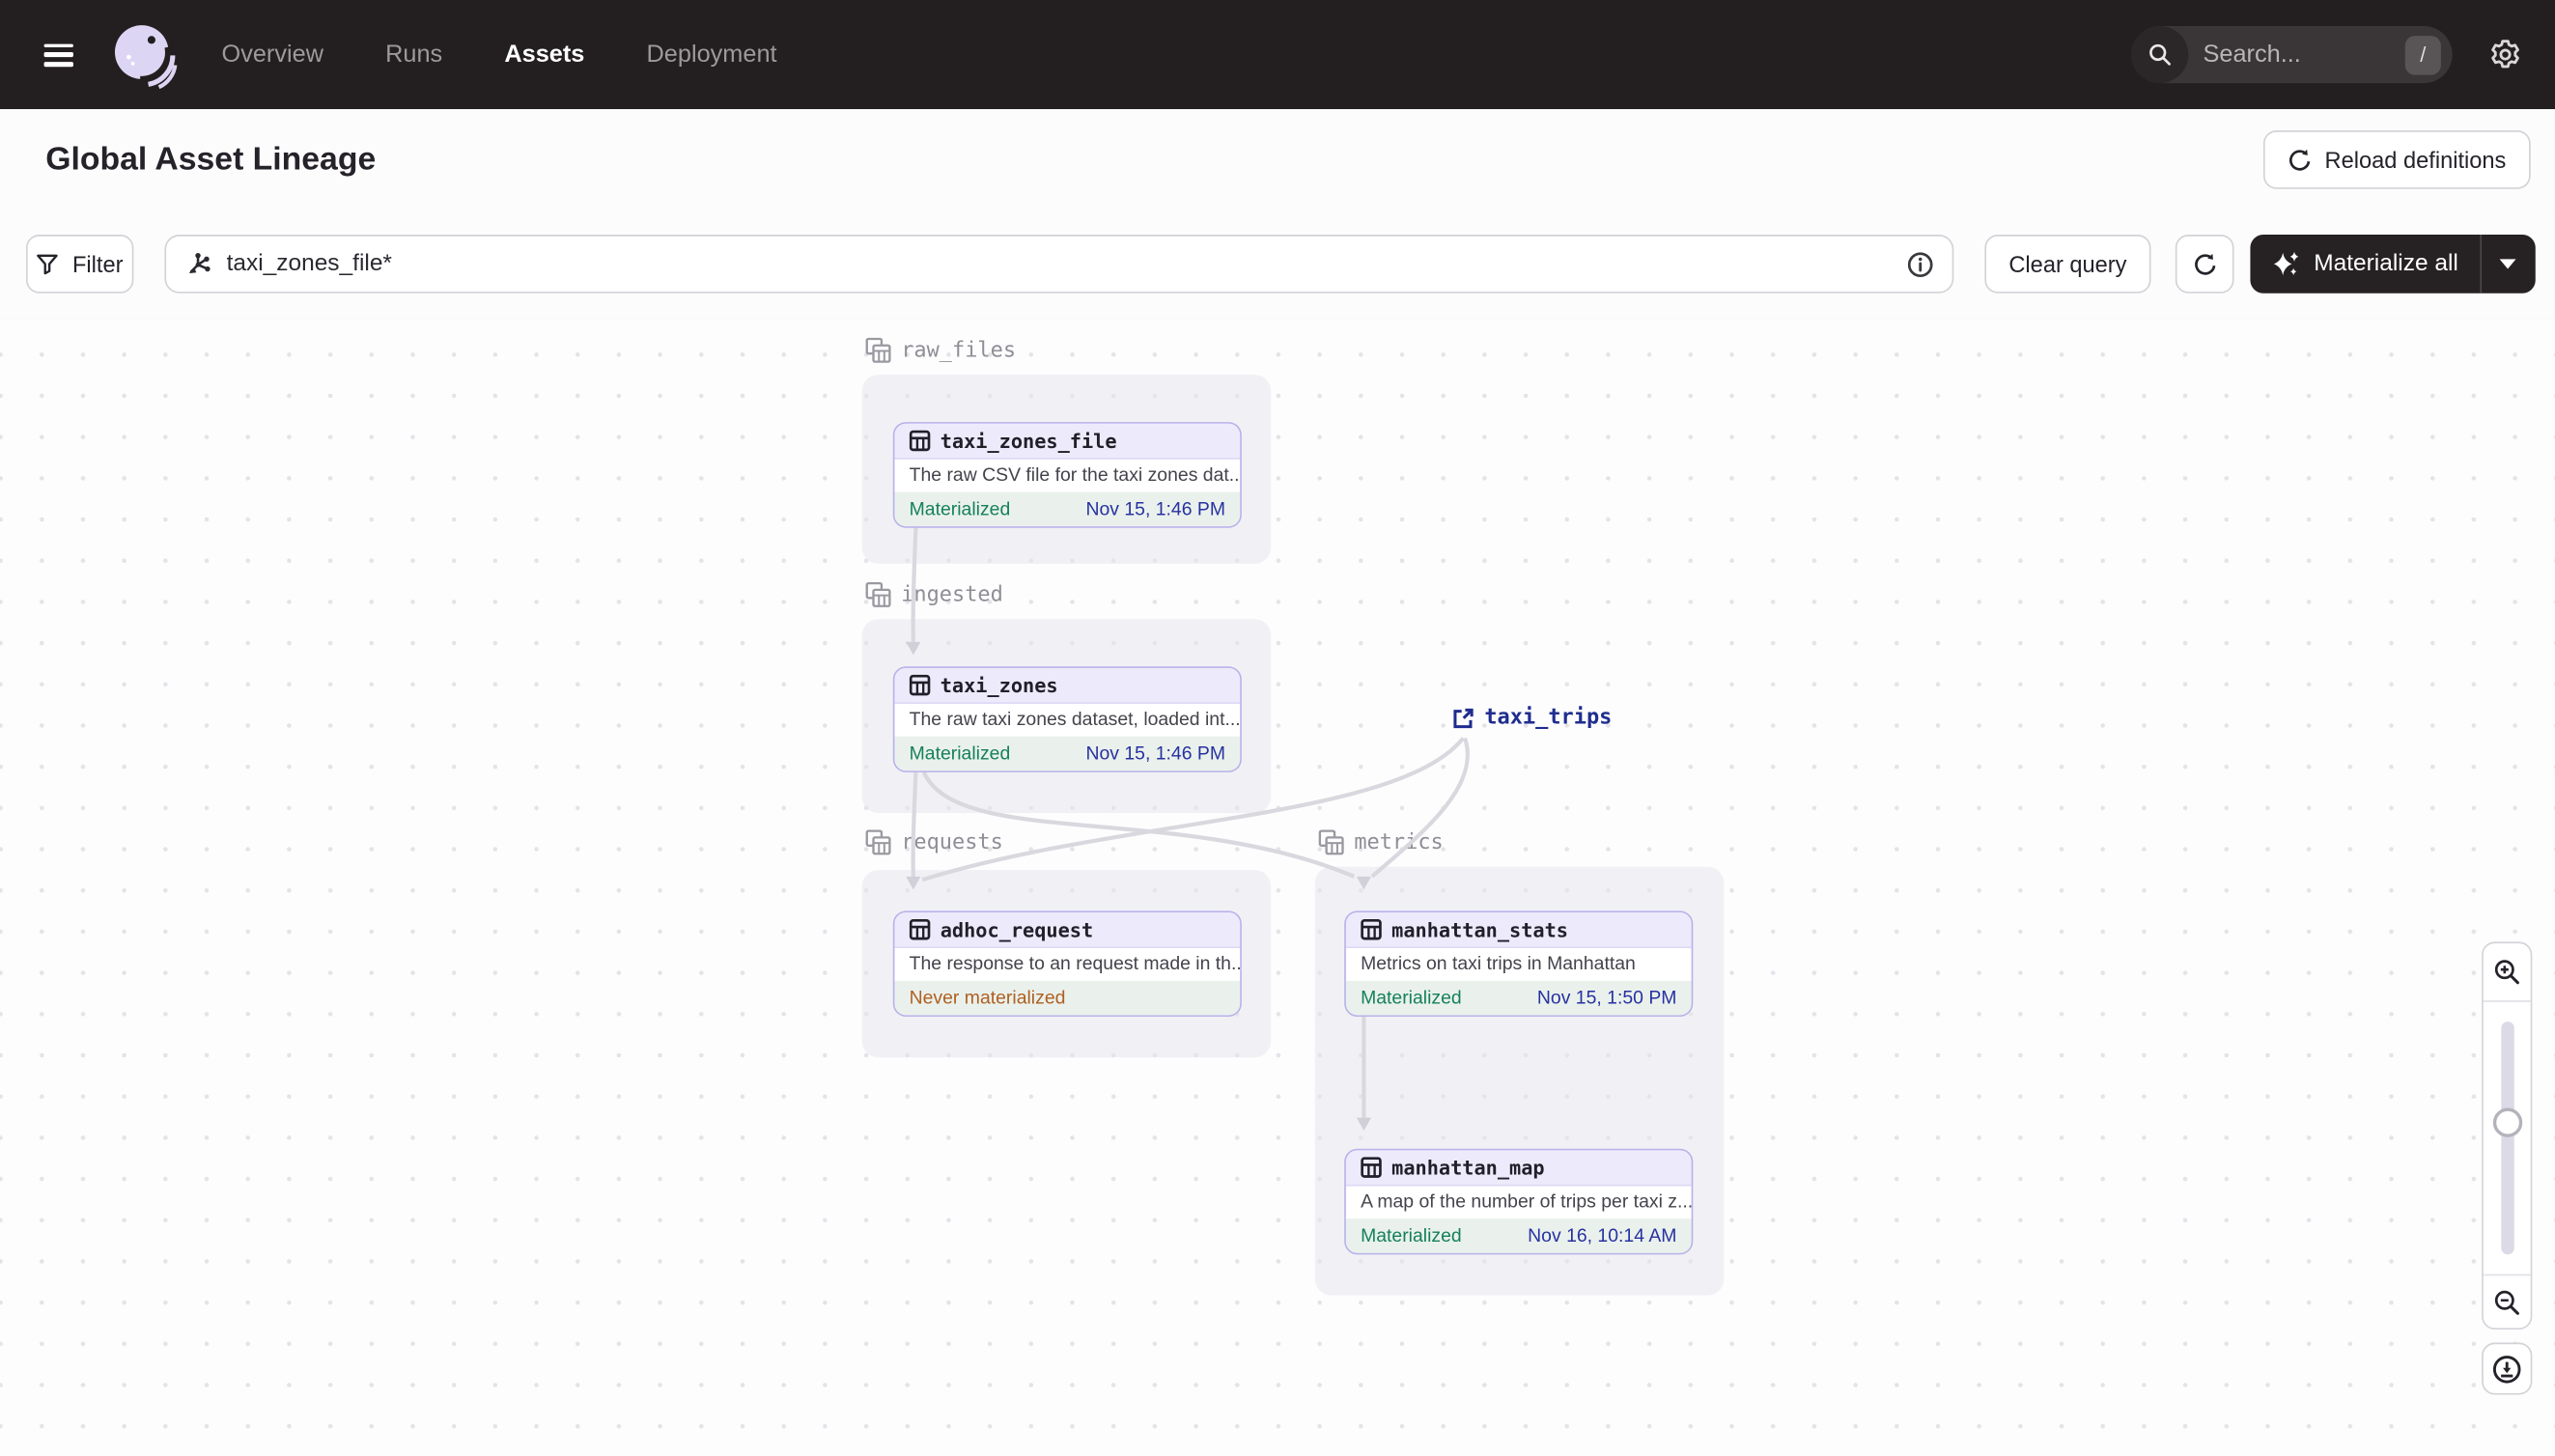  I want to click on dagster-logo, so click(143, 55).